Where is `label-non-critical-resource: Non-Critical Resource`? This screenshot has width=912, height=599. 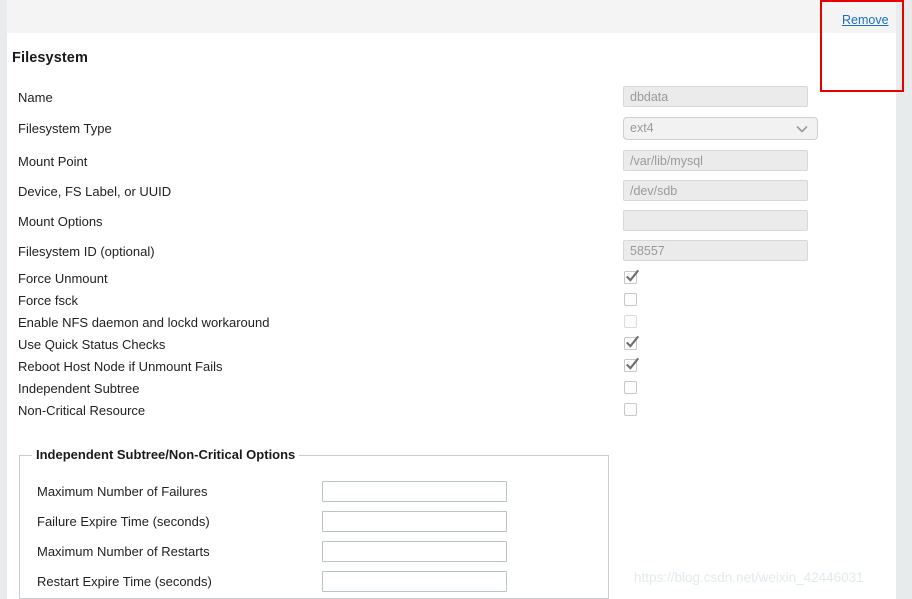 label-non-critical-resource: Non-Critical Resource is located at coordinates (82, 410).